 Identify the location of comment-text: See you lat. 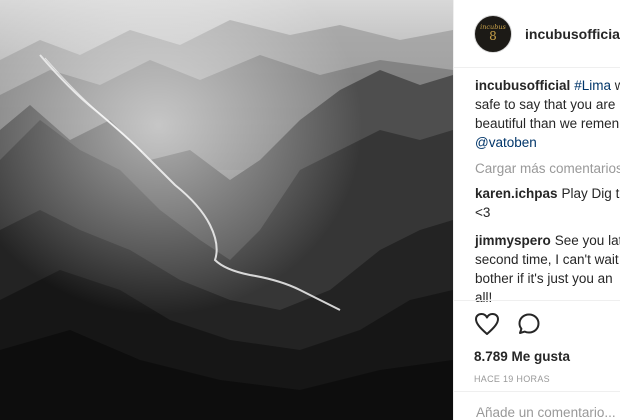
(587, 240).